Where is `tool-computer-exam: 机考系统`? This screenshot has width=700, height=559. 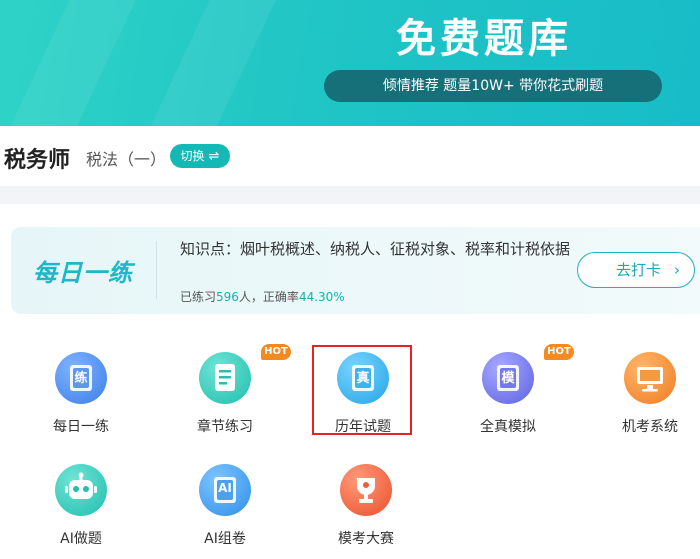 tool-computer-exam: 机考系统 is located at coordinates (645, 394).